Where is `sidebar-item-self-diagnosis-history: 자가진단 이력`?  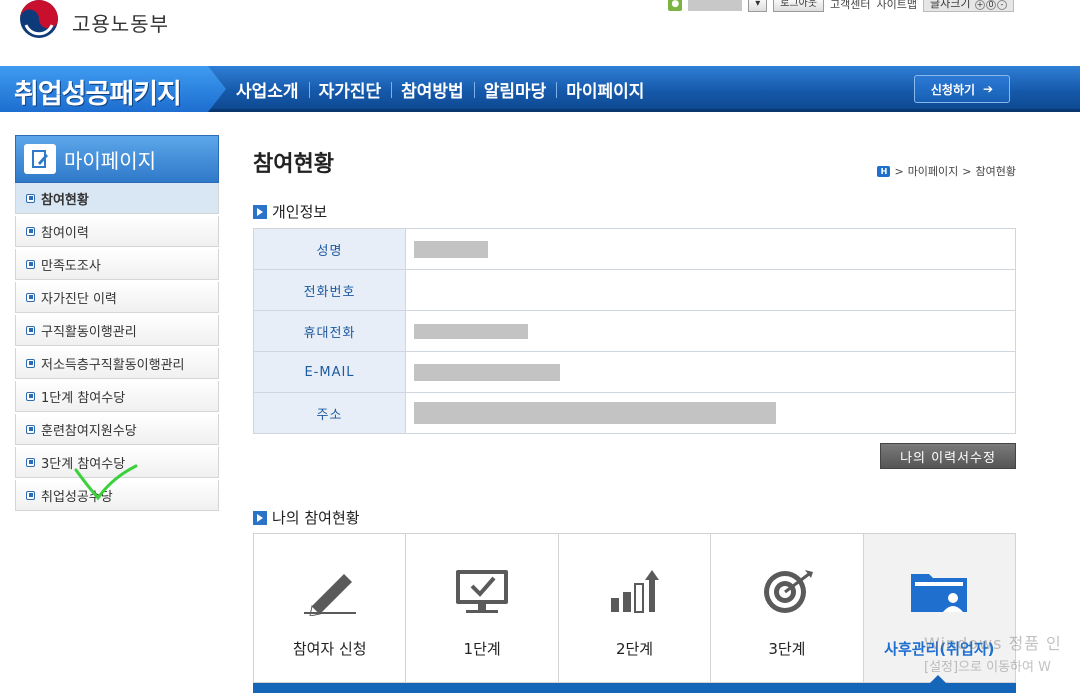 sidebar-item-self-diagnosis-history: 자가진단 이력 is located at coordinates (117, 297).